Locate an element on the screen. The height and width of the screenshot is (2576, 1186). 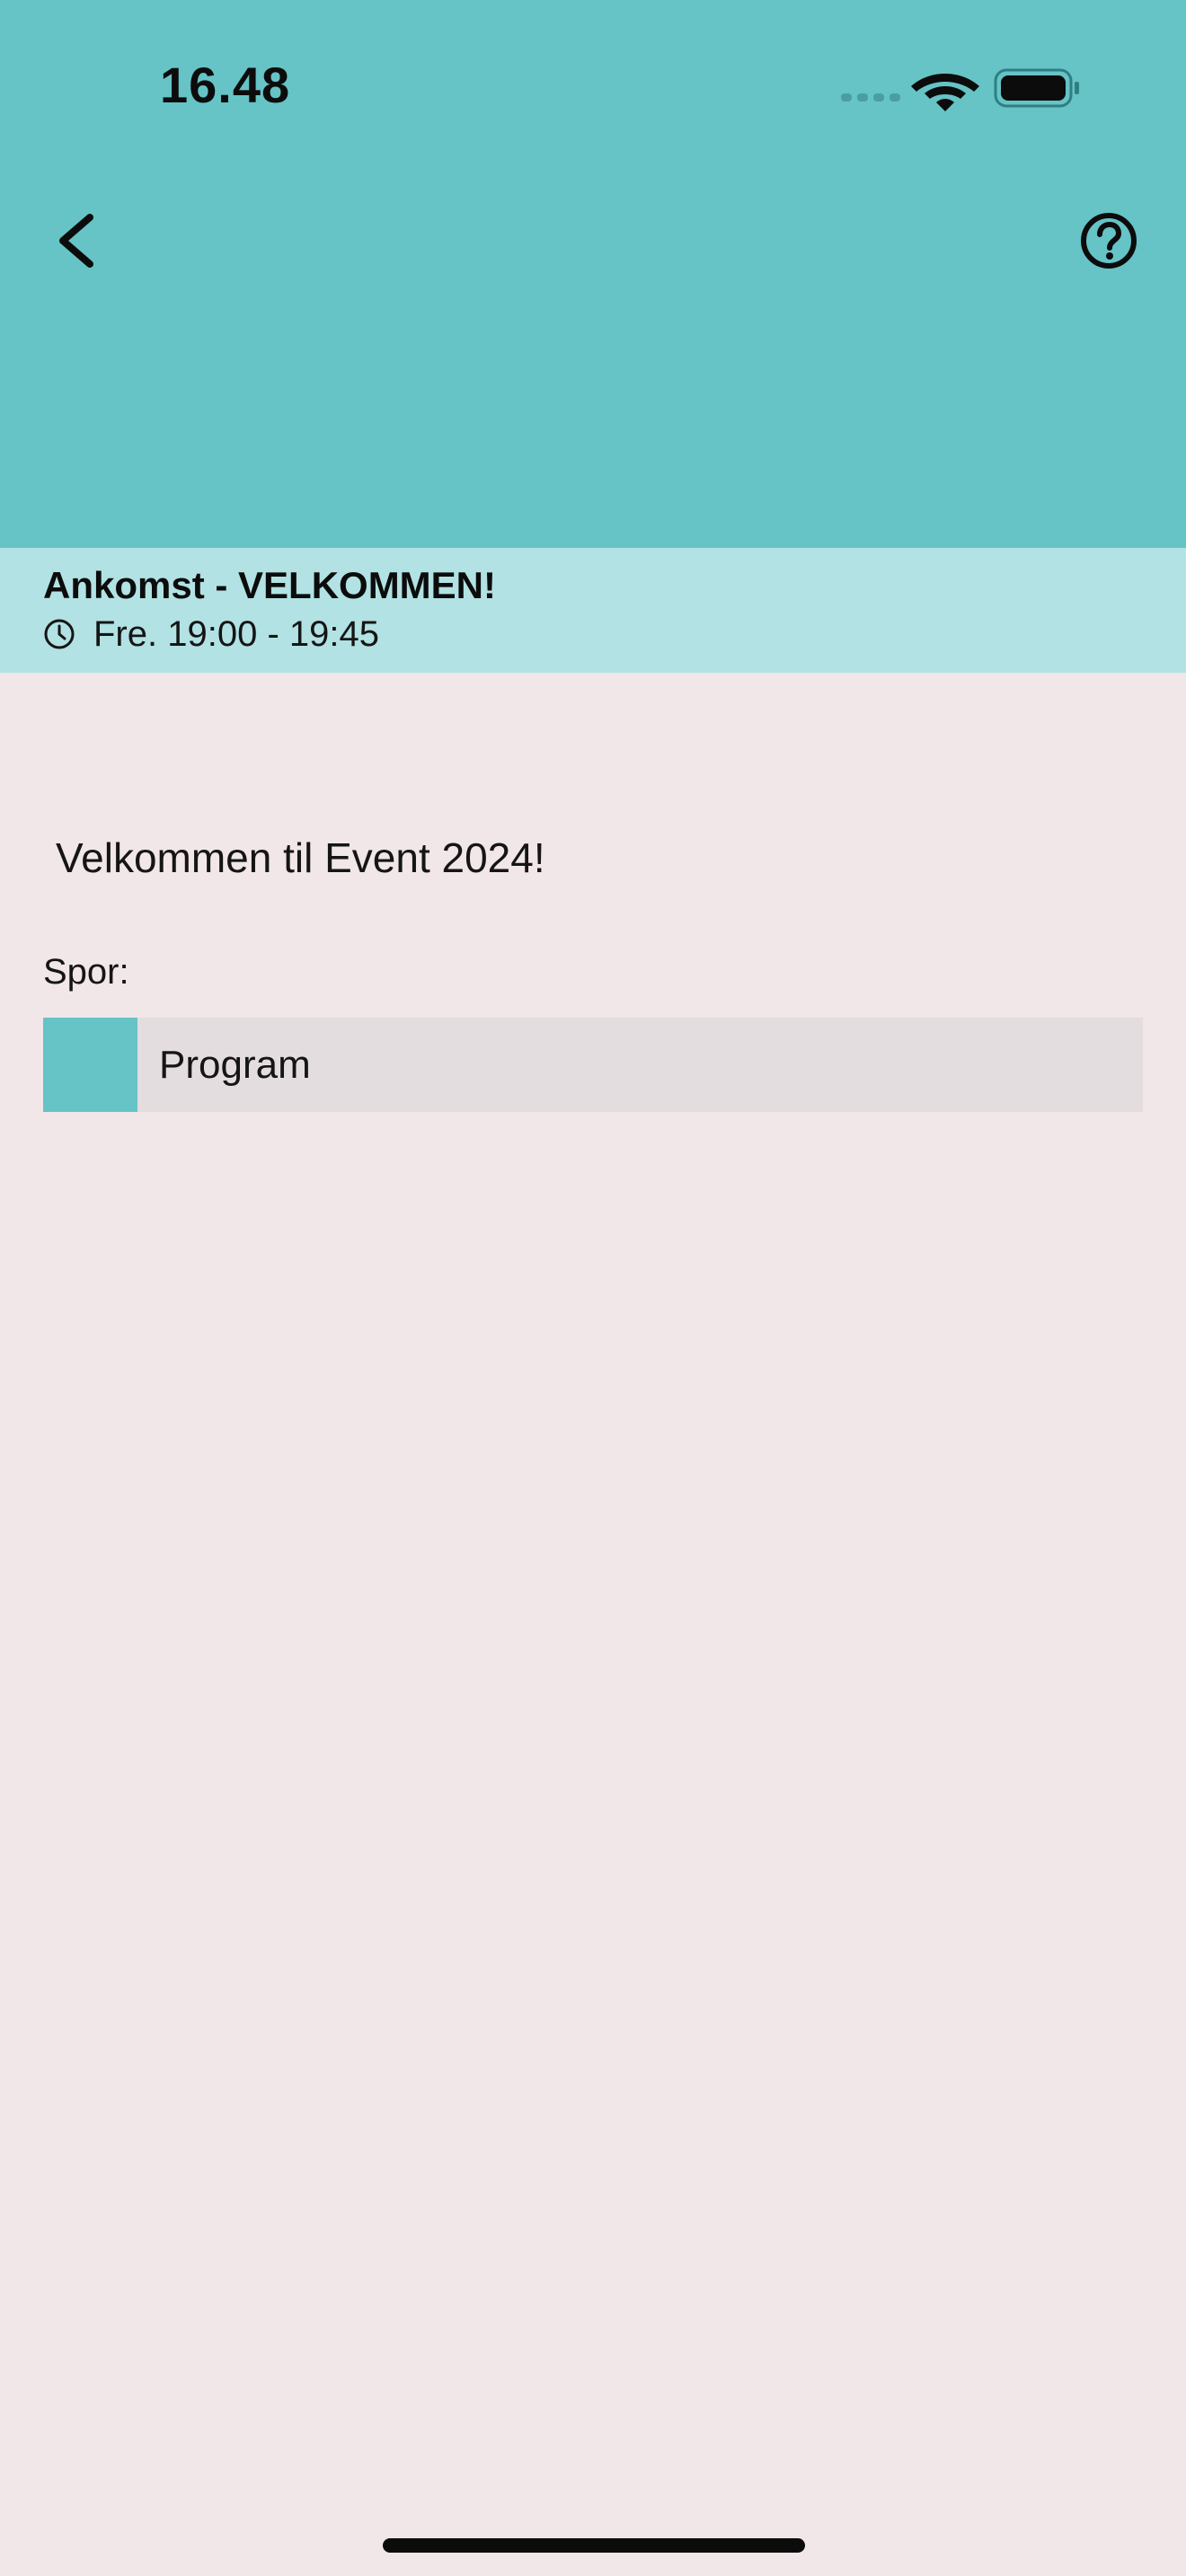
session-description: Velkommen til Event 2024! is located at coordinates (300, 857).